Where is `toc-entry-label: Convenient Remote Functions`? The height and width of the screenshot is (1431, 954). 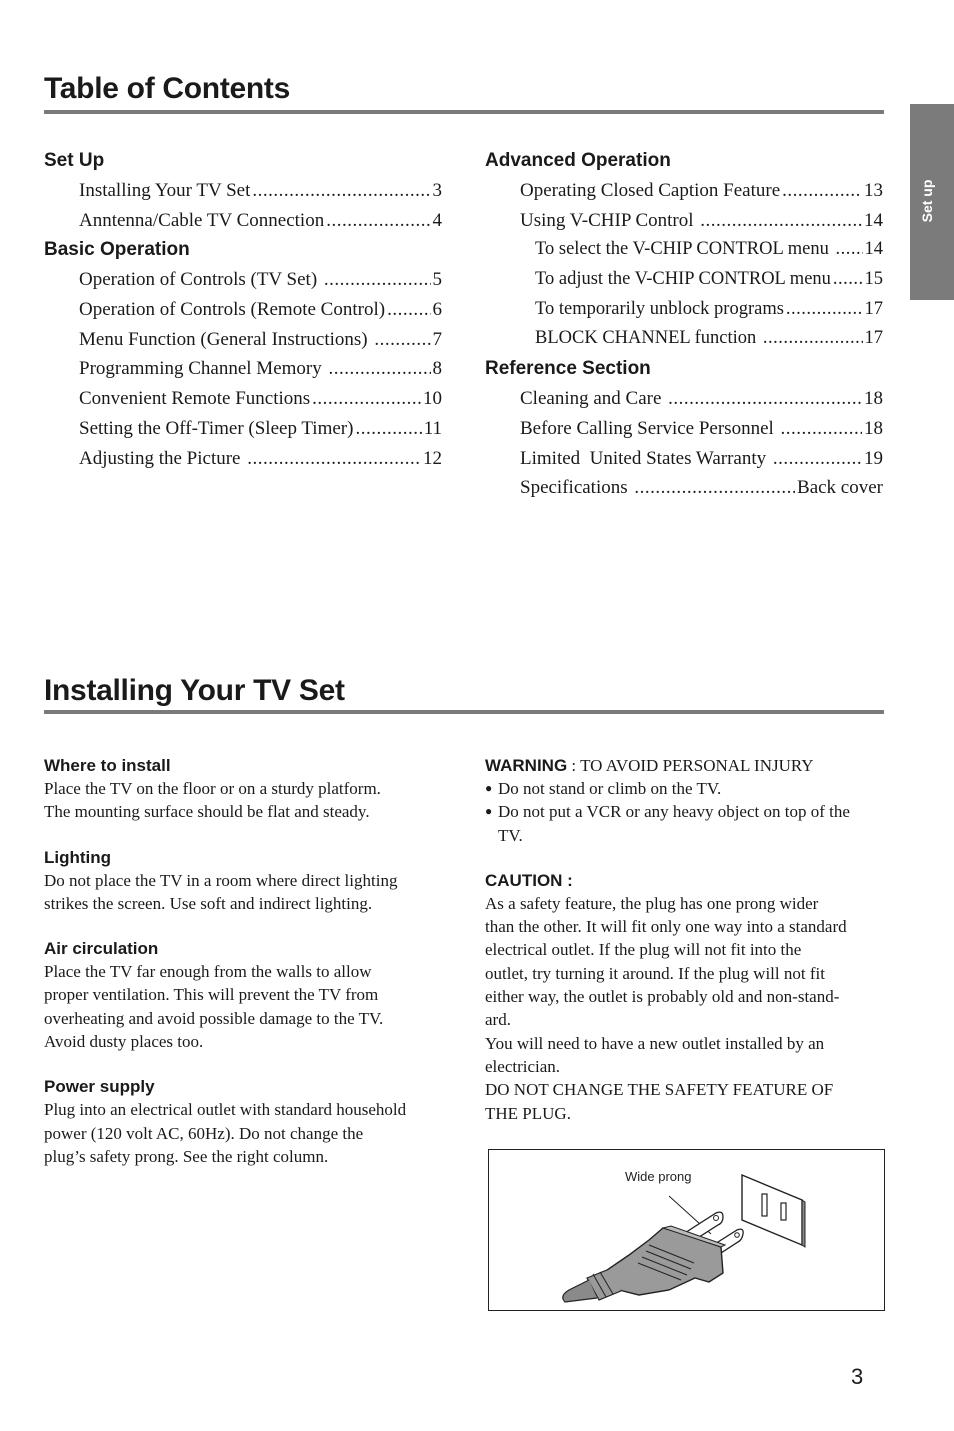 toc-entry-label: Convenient Remote Functions is located at coordinates (195, 399).